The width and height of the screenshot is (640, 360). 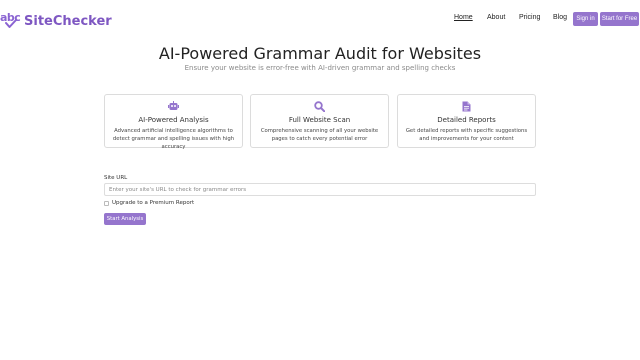 What do you see at coordinates (116, 178) in the screenshot?
I see `site-url-label: Site URL` at bounding box center [116, 178].